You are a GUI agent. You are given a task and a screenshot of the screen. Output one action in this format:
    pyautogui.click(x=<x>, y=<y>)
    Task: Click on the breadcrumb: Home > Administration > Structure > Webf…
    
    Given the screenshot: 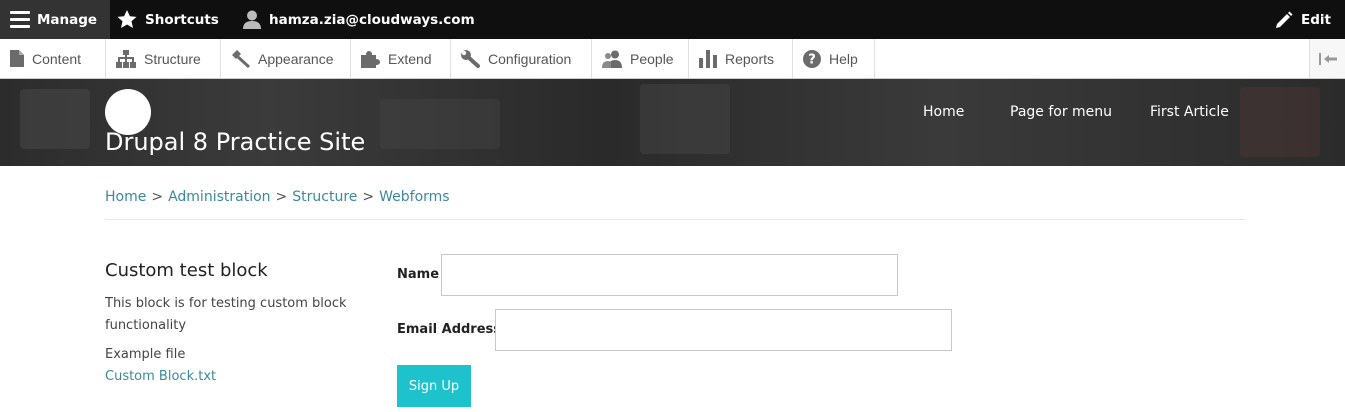 What is the action you would take?
    pyautogui.click(x=277, y=197)
    